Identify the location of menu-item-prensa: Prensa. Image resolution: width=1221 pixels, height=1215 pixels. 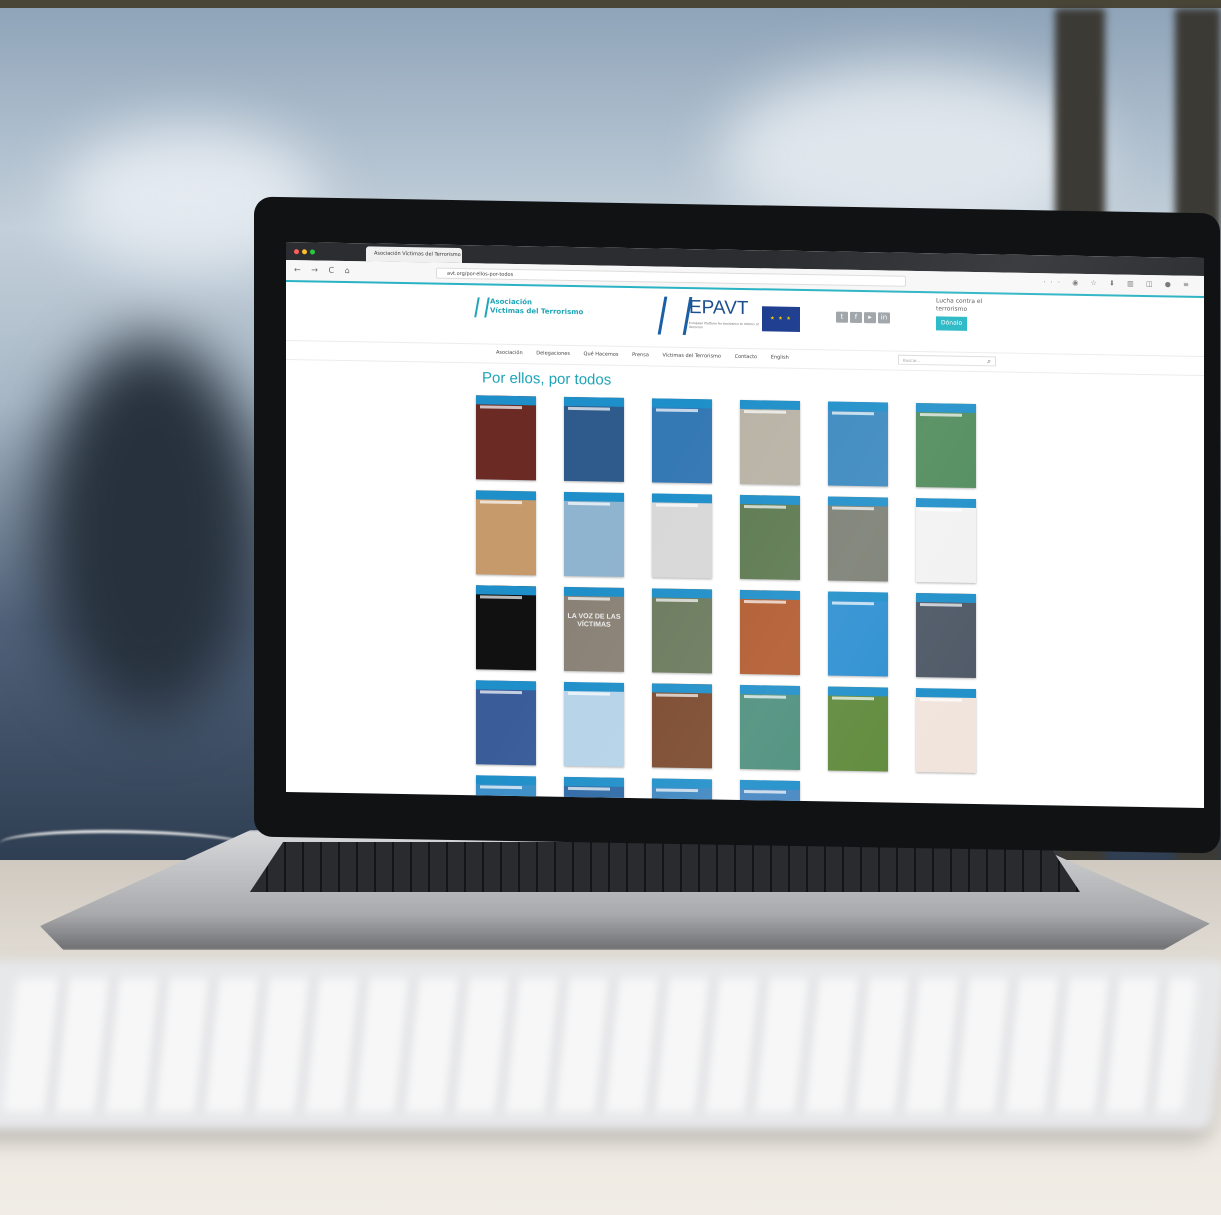
(640, 355).